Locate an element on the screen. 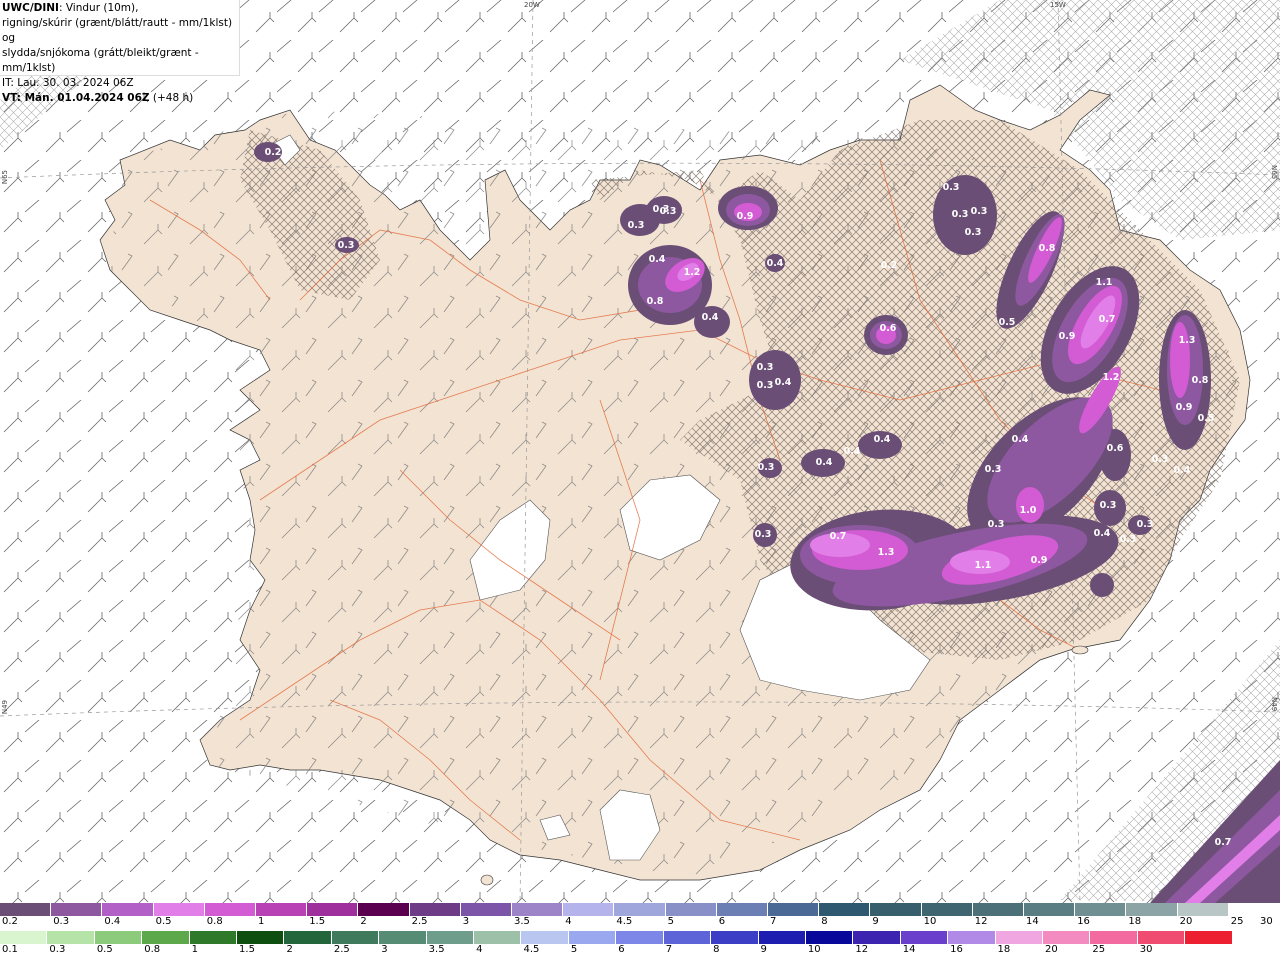  legend-label: 0.2 is located at coordinates (10, 921).